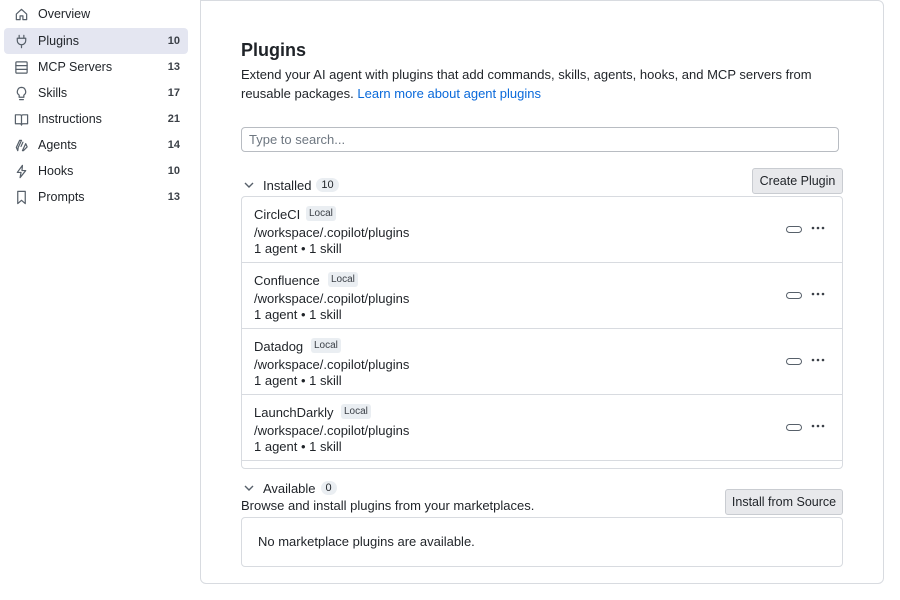 This screenshot has width=900, height=600. What do you see at coordinates (279, 346) in the screenshot?
I see `plugin-name: Datadog` at bounding box center [279, 346].